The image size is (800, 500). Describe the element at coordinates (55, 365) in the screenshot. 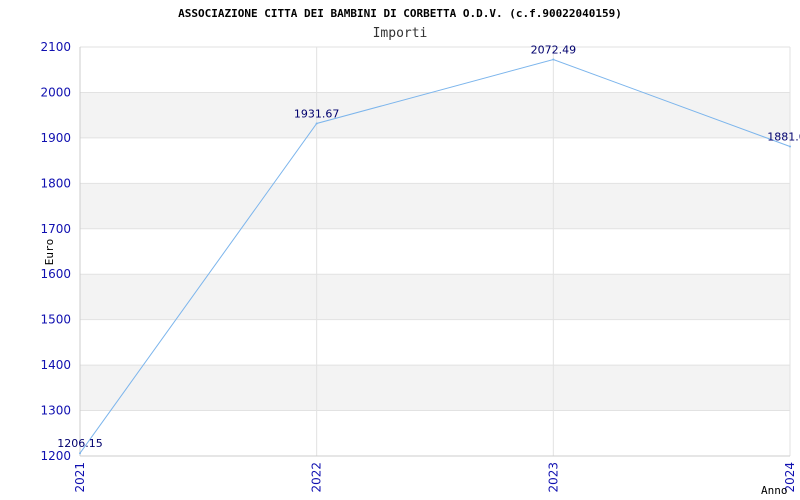

I see `y-tick-label: 1400` at that location.